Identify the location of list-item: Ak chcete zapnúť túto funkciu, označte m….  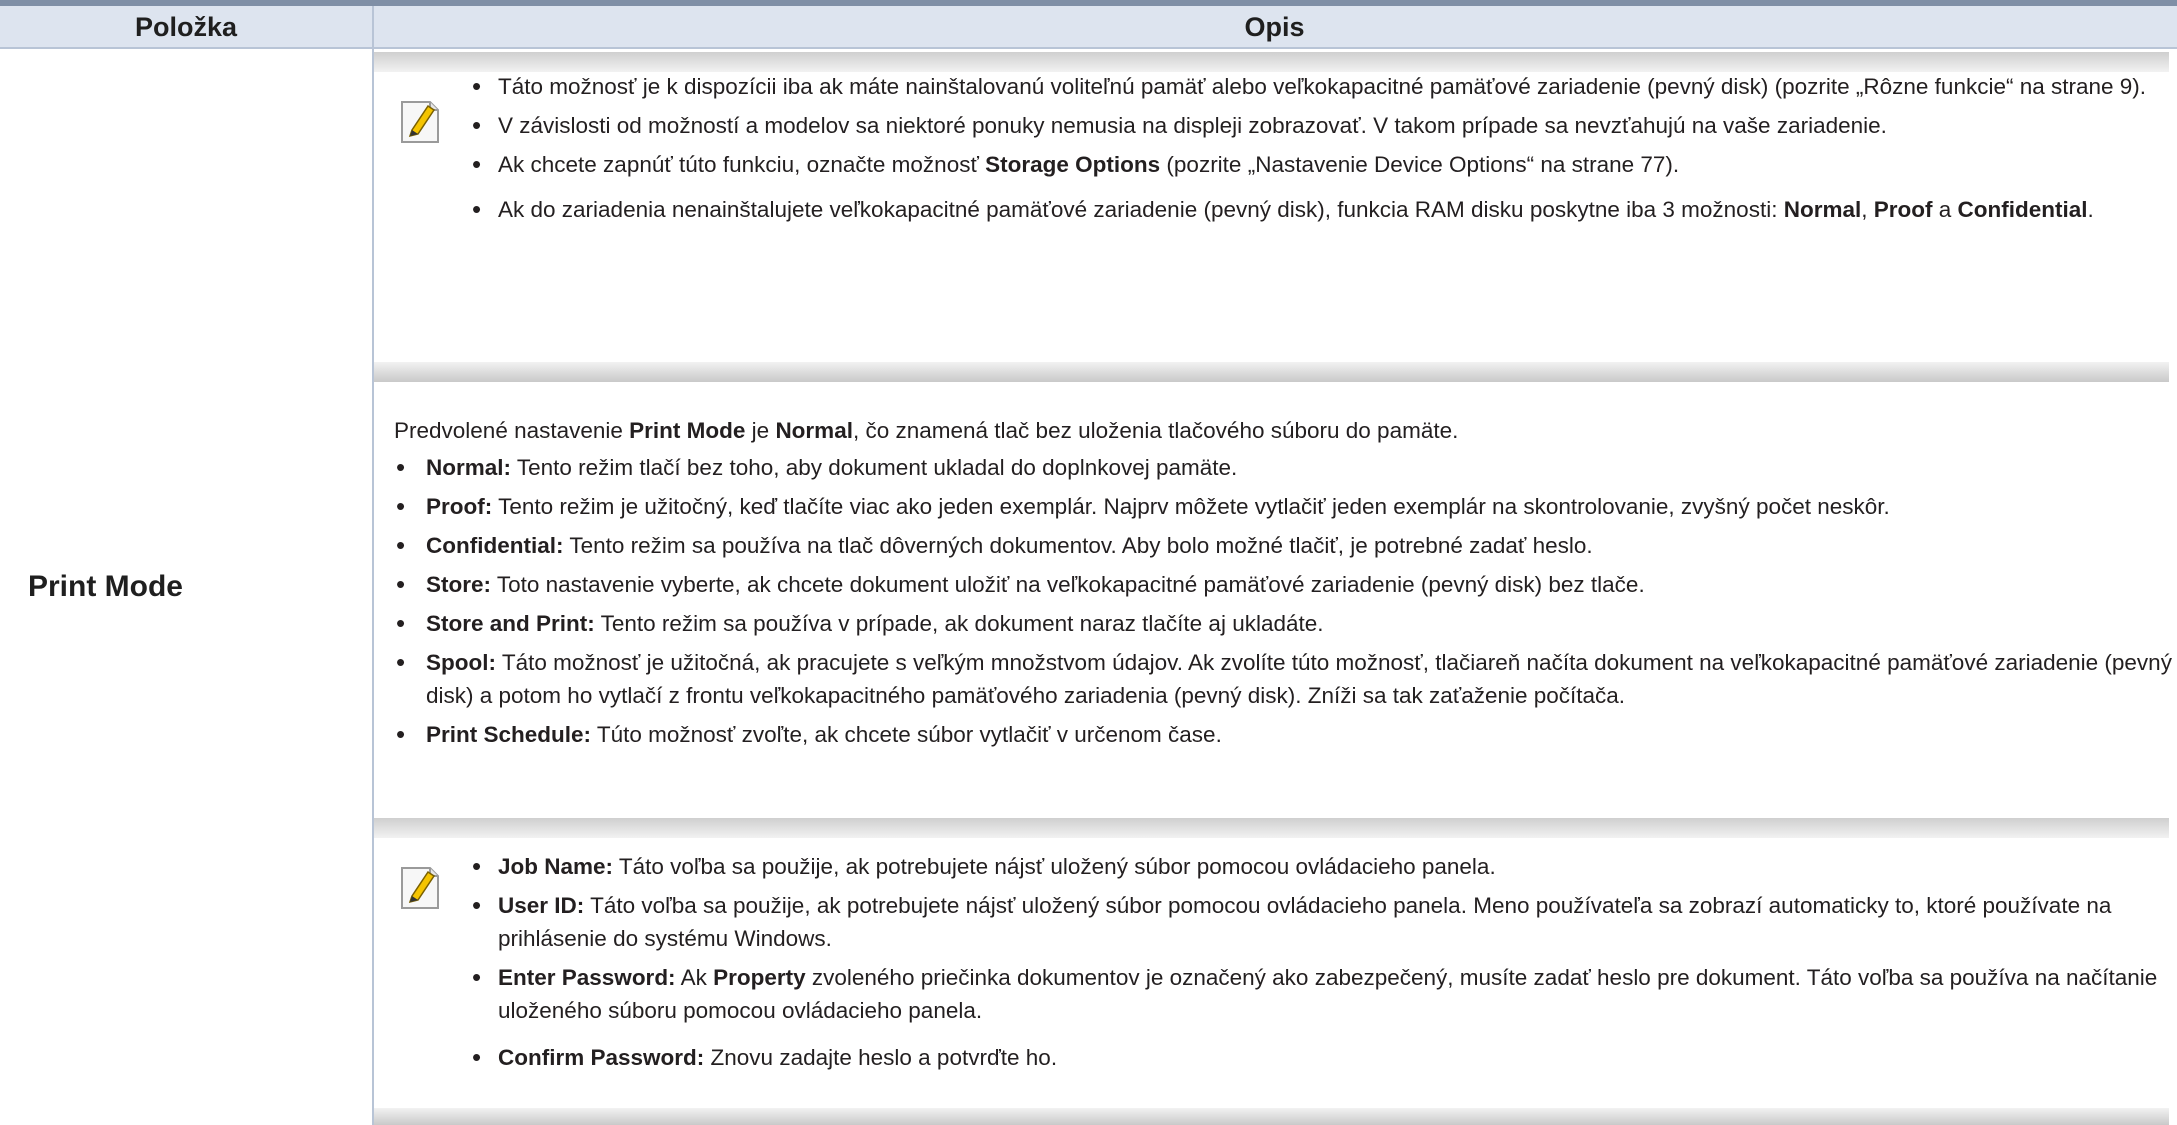
(1317, 164).